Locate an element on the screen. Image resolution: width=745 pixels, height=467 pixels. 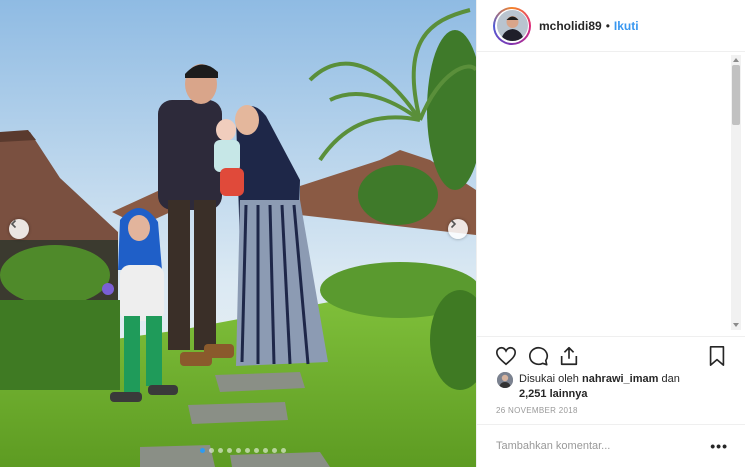
comment-form: ••• is located at coordinates (611, 445).